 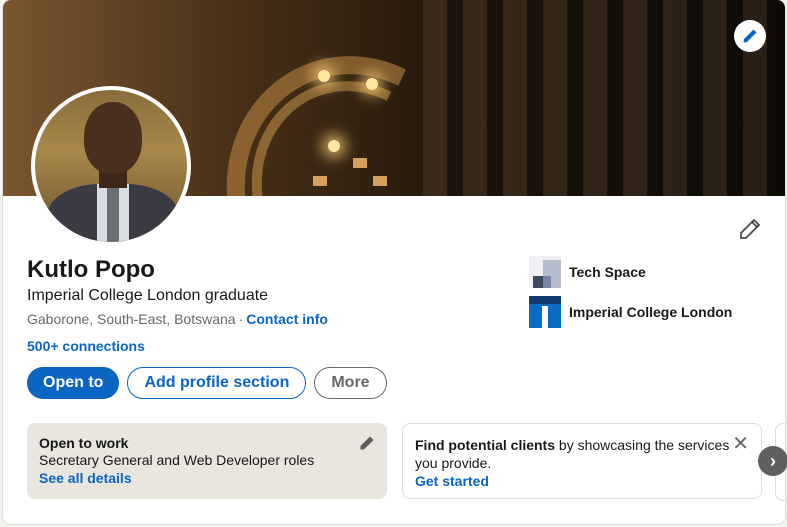 I want to click on see-all-details-link: See all details, so click(x=207, y=478).